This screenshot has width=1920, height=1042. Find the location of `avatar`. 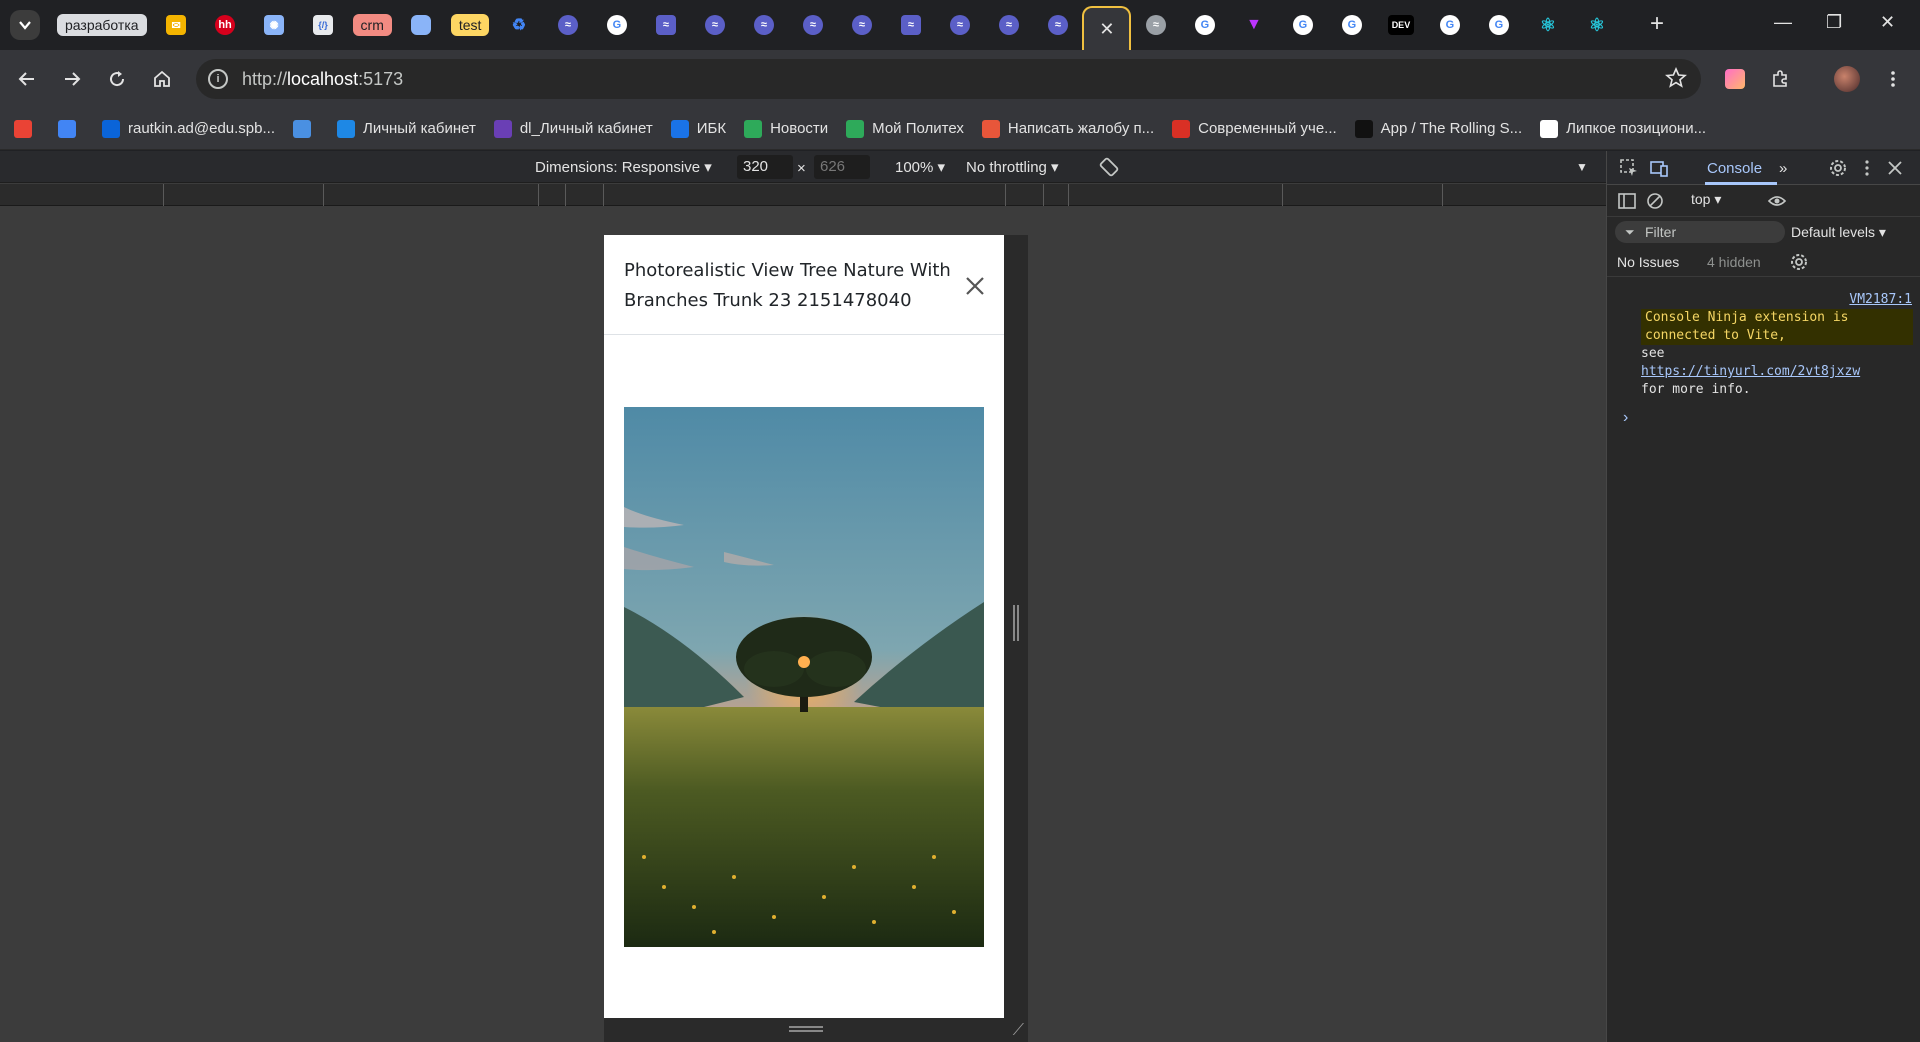

avatar is located at coordinates (1847, 79).